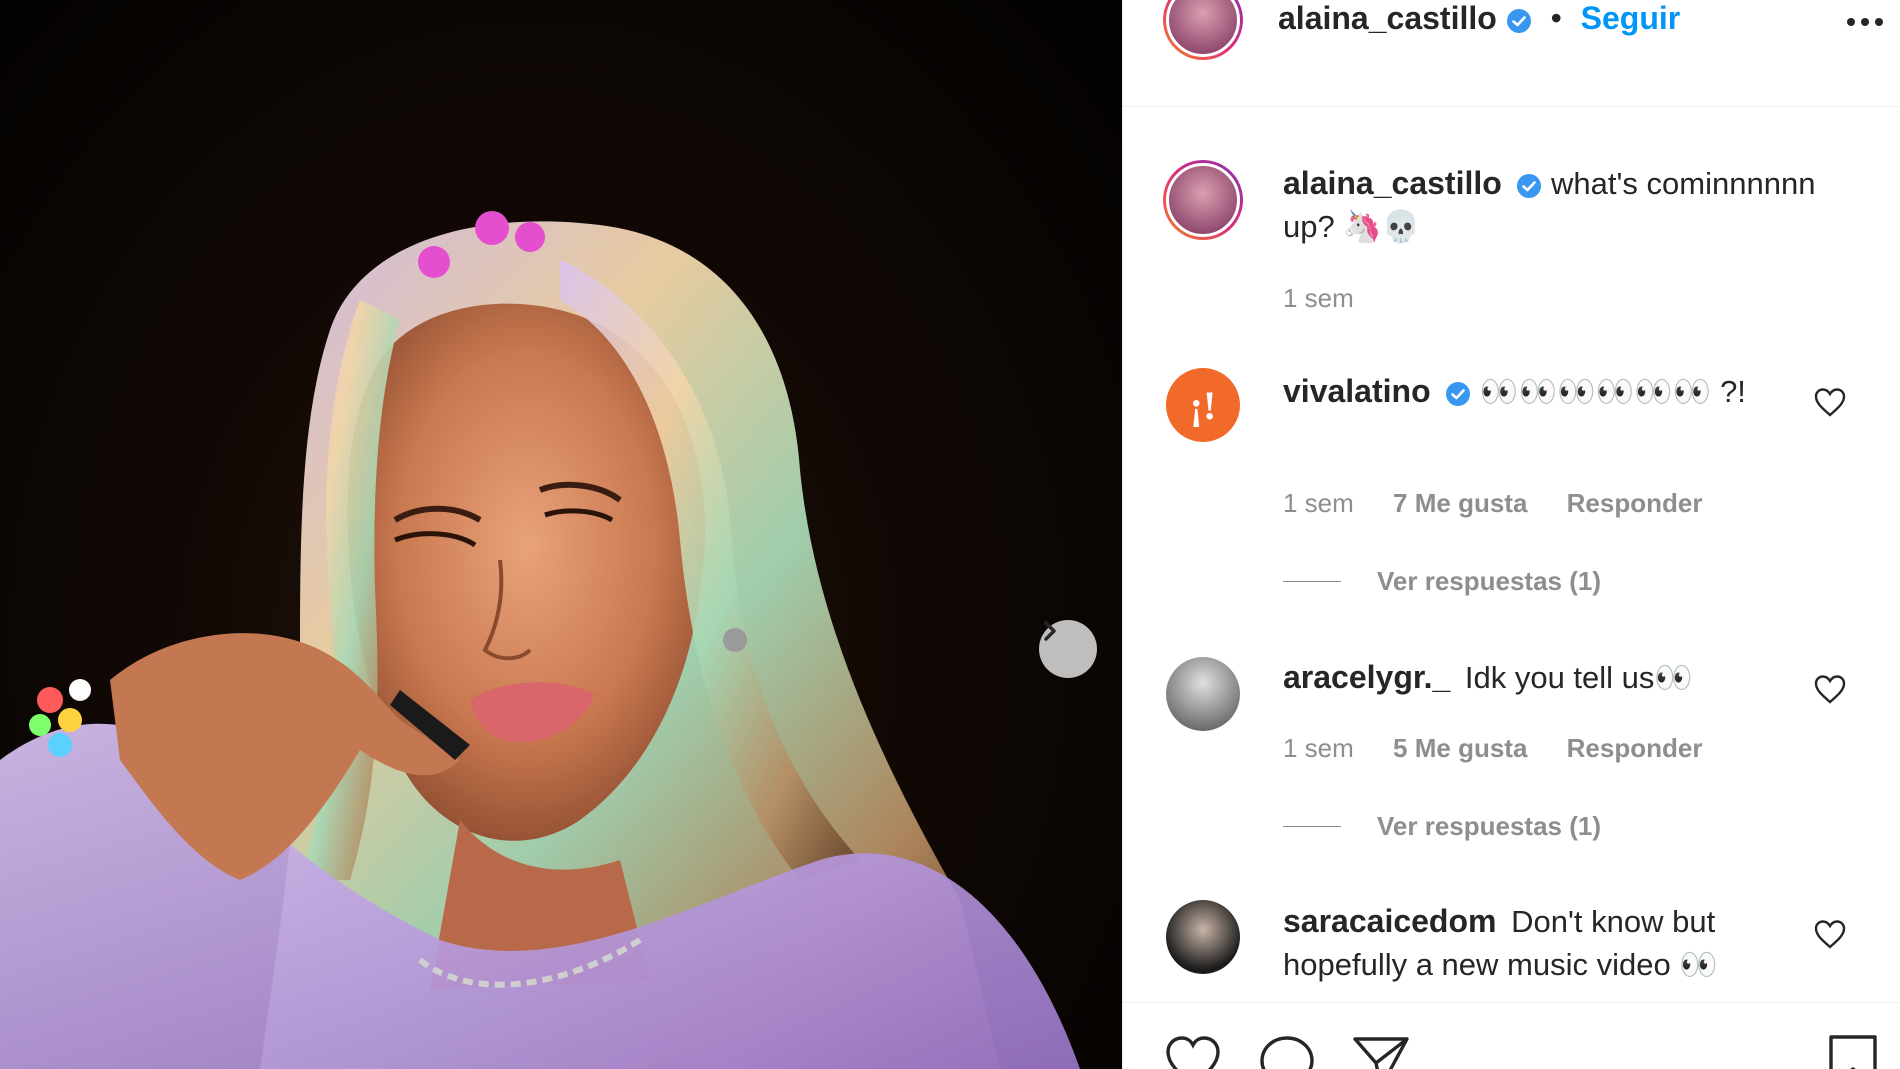  What do you see at coordinates (1203, 937) in the screenshot?
I see `comment-avatar-saracaicedom` at bounding box center [1203, 937].